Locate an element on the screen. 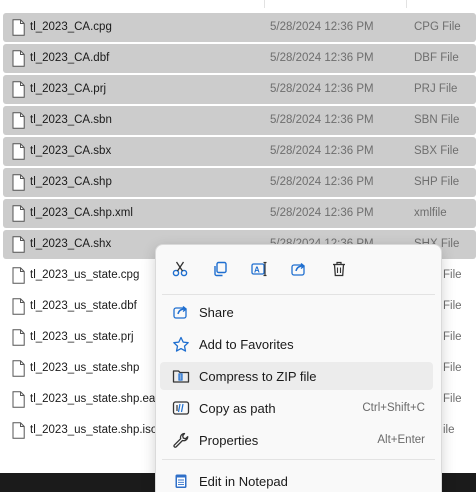 Image resolution: width=476 pixels, height=492 pixels. file-type: CPG File is located at coordinates (437, 27).